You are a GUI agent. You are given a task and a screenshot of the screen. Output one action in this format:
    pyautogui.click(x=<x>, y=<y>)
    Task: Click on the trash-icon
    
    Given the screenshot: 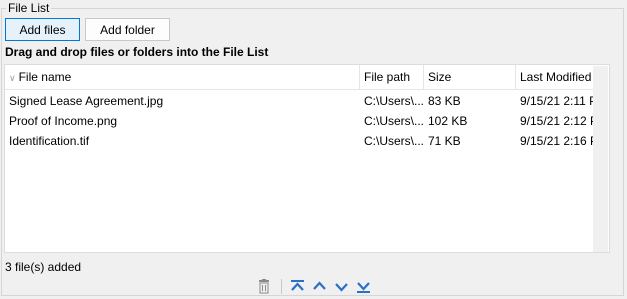 What is the action you would take?
    pyautogui.click(x=263, y=286)
    